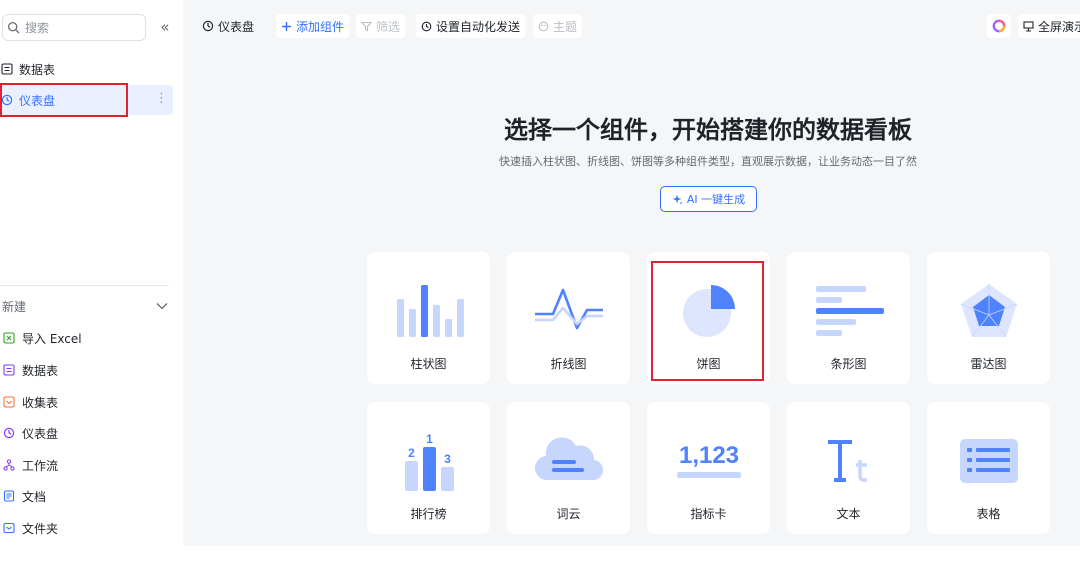  I want to click on widget-card-table: 表格, so click(988, 468).